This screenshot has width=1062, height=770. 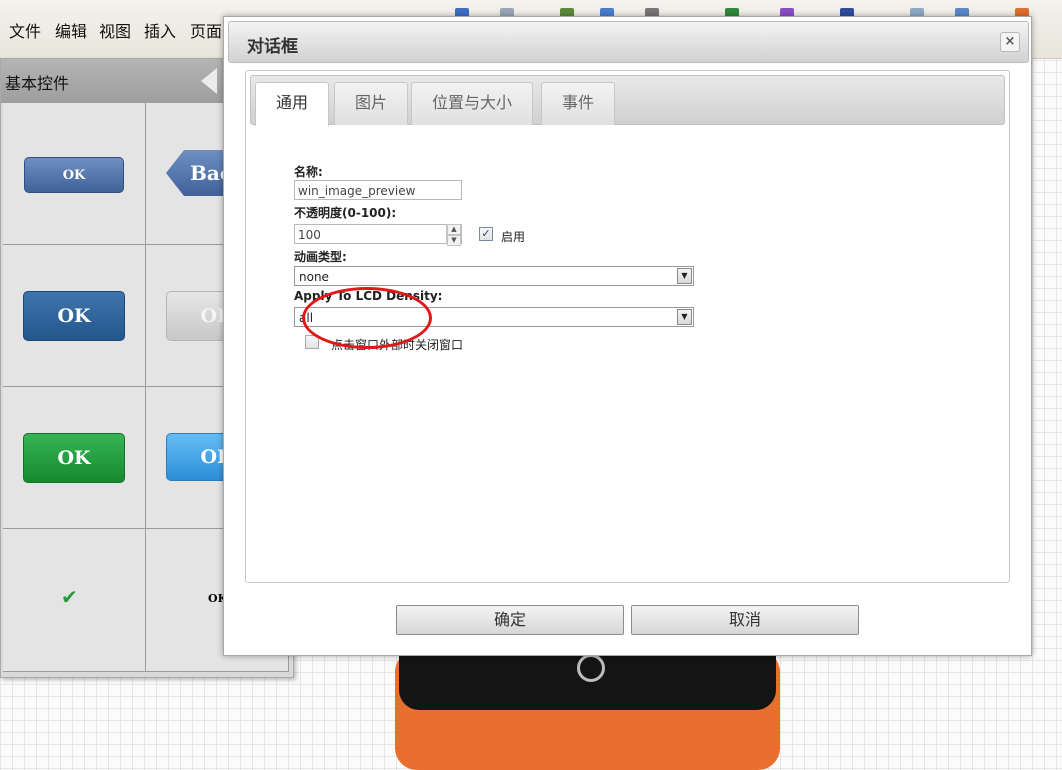 I want to click on ok-button: 确定, so click(x=510, y=620).